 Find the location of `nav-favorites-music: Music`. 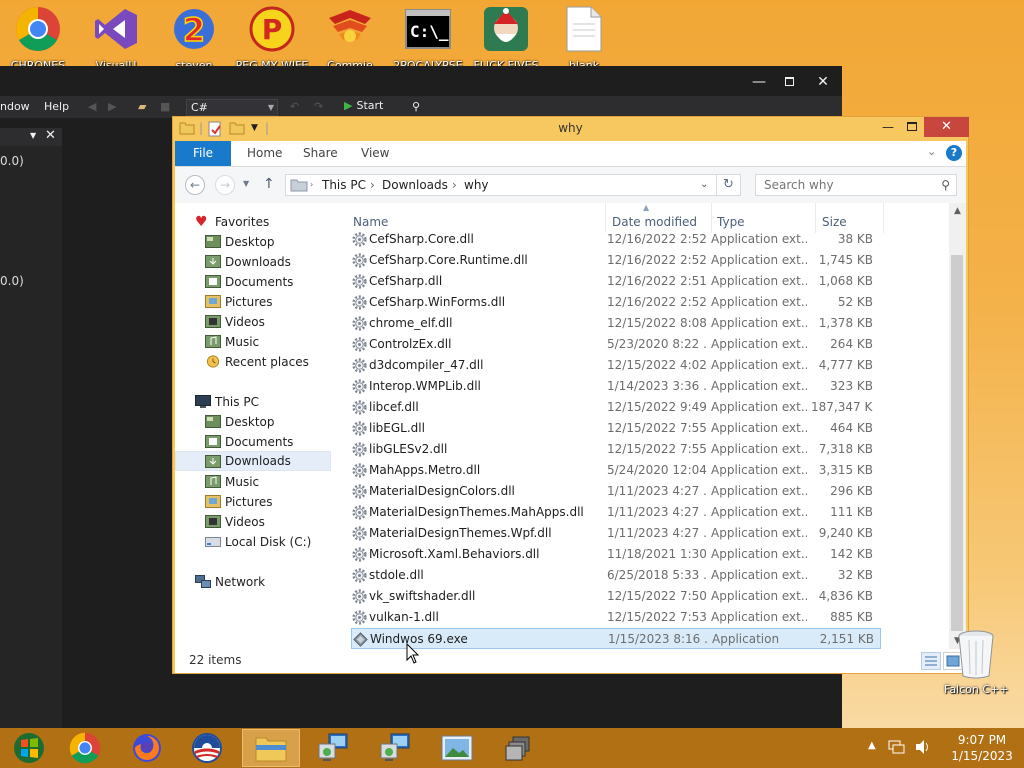

nav-favorites-music: Music is located at coordinates (253, 342).